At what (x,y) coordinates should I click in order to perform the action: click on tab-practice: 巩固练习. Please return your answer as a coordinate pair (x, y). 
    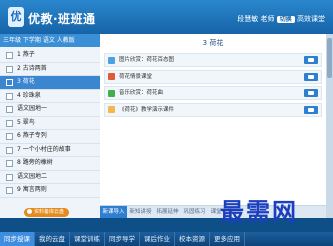
    Looking at the image, I should click on (194, 212).